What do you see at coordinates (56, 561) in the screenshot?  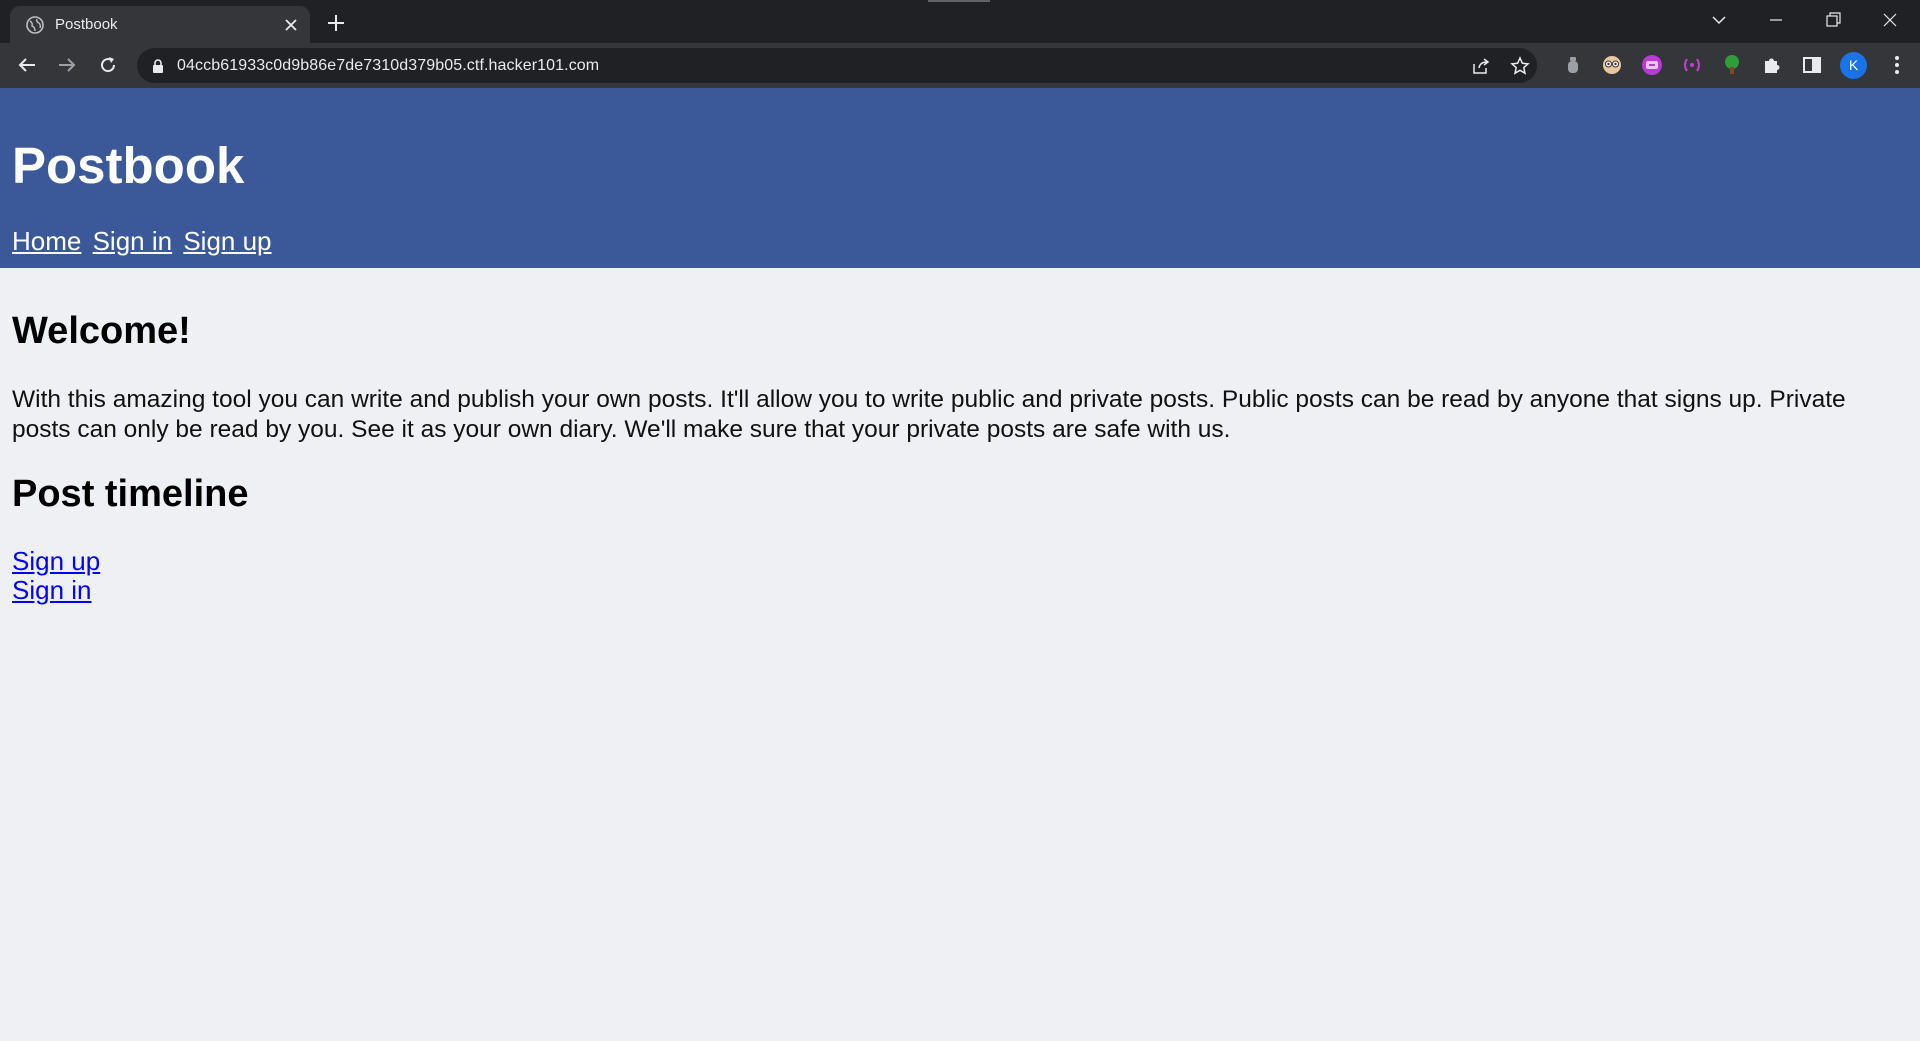 I see `timeline-sign-up-link: Sign up` at bounding box center [56, 561].